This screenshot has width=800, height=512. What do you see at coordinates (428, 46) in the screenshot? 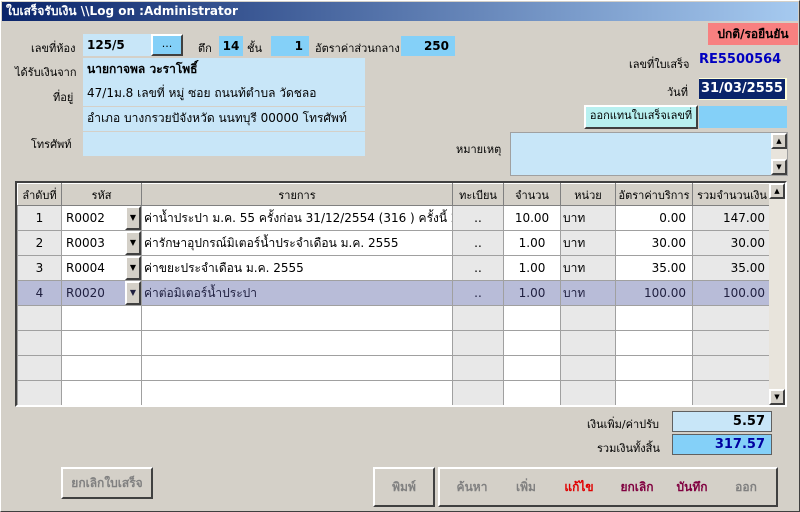
I see `common-fee-field: 250` at bounding box center [428, 46].